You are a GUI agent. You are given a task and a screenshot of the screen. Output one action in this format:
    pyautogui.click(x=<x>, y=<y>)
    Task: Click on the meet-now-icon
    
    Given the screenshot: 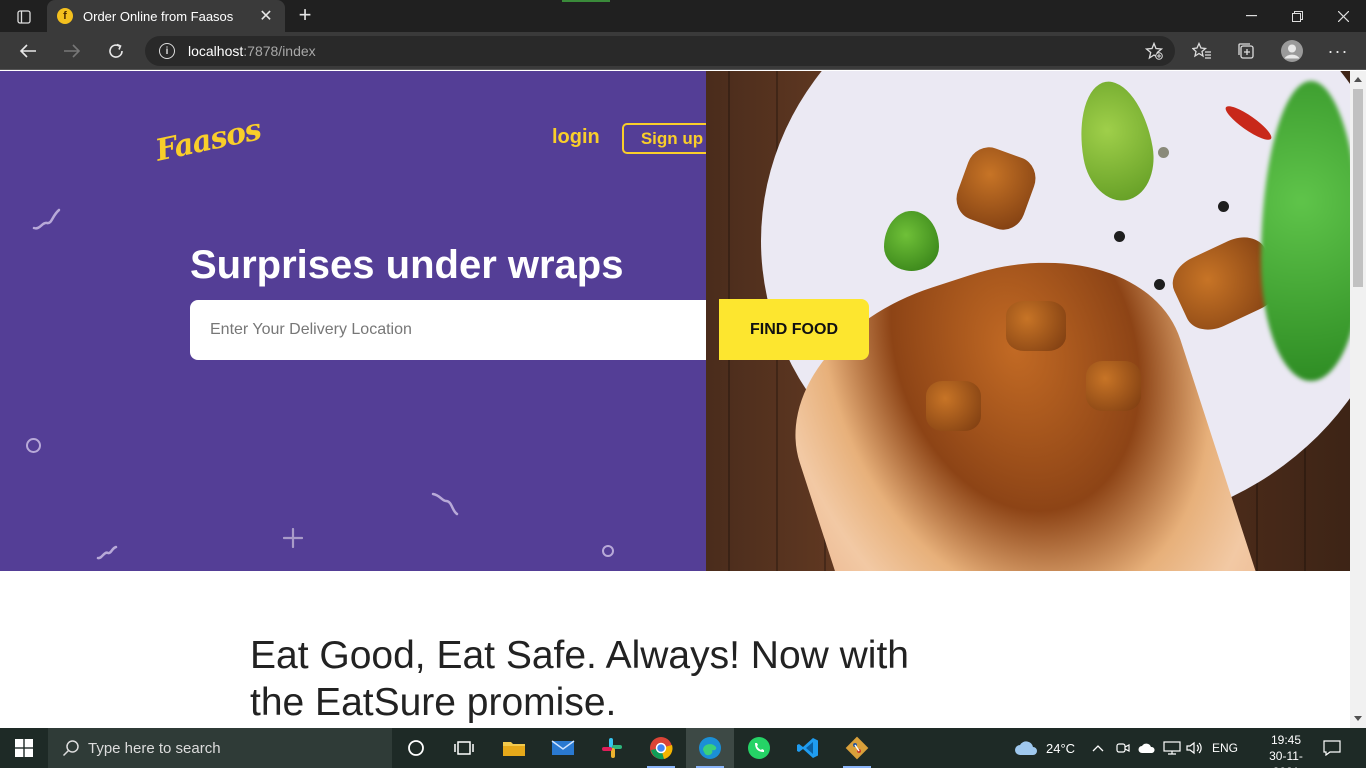 What is the action you would take?
    pyautogui.click(x=1123, y=748)
    